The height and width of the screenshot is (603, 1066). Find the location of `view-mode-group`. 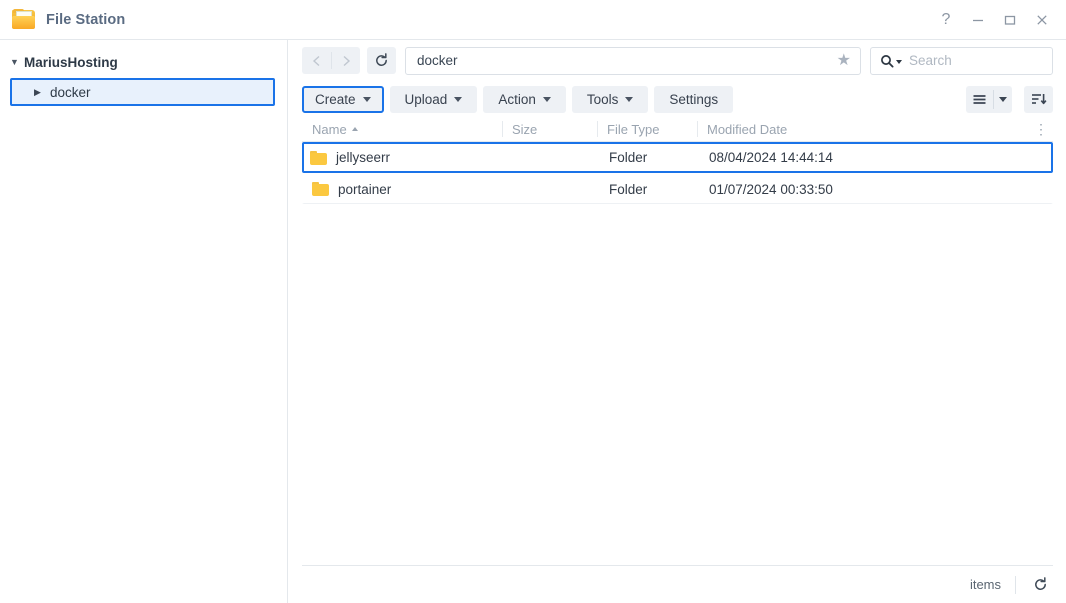

view-mode-group is located at coordinates (989, 99).